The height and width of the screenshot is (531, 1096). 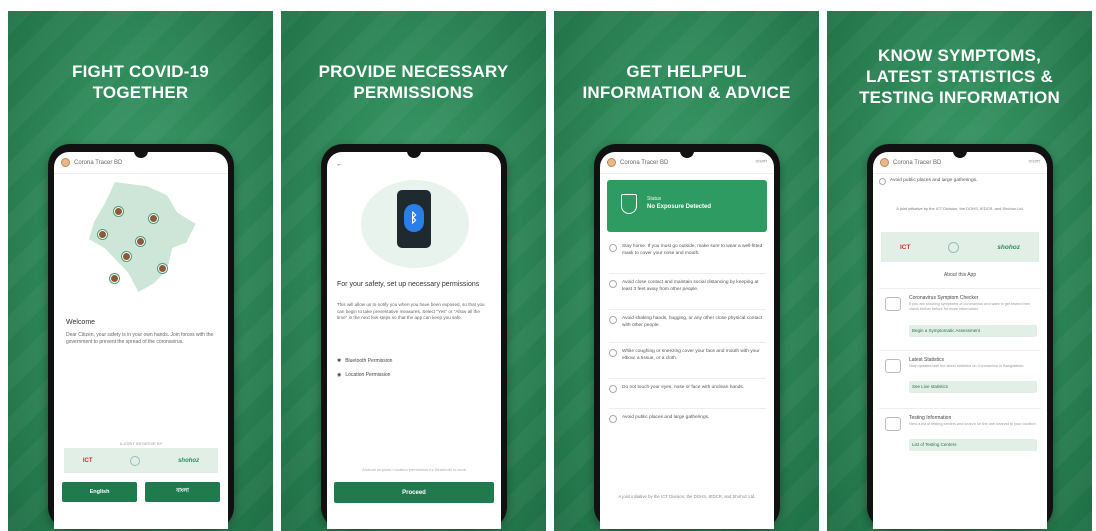 What do you see at coordinates (81, 322) in the screenshot?
I see `welcome-title: Welcome` at bounding box center [81, 322].